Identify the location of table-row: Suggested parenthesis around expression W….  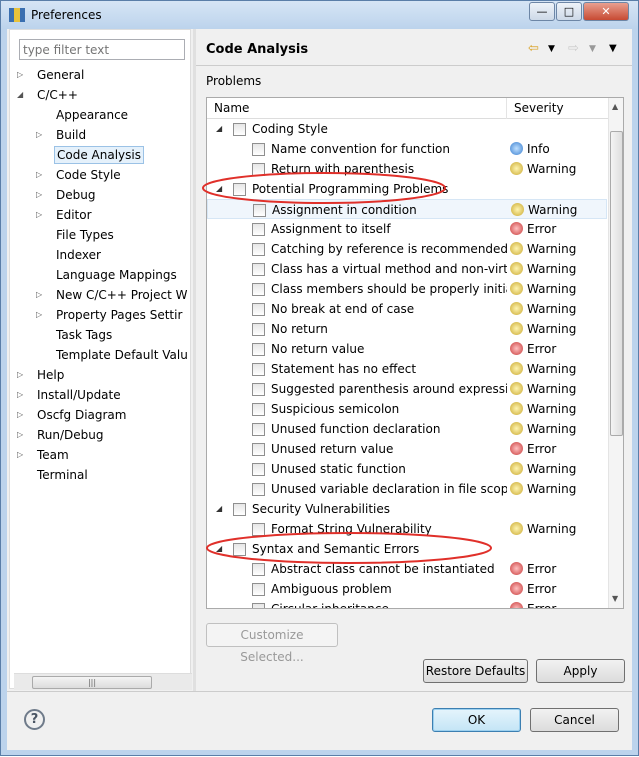
(407, 389).